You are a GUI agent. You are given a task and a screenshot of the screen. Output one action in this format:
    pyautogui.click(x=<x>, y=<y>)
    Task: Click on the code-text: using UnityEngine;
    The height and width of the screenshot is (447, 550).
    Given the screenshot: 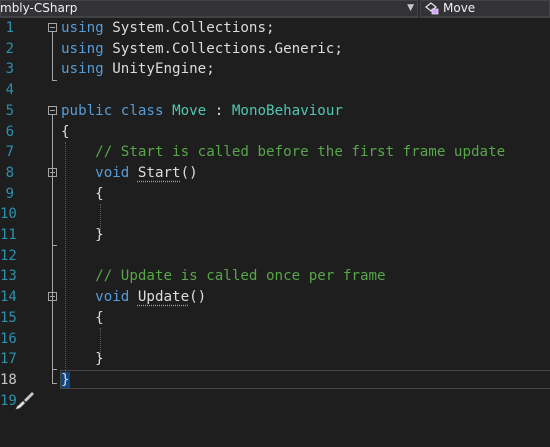 What is the action you would take?
    pyautogui.click(x=138, y=69)
    